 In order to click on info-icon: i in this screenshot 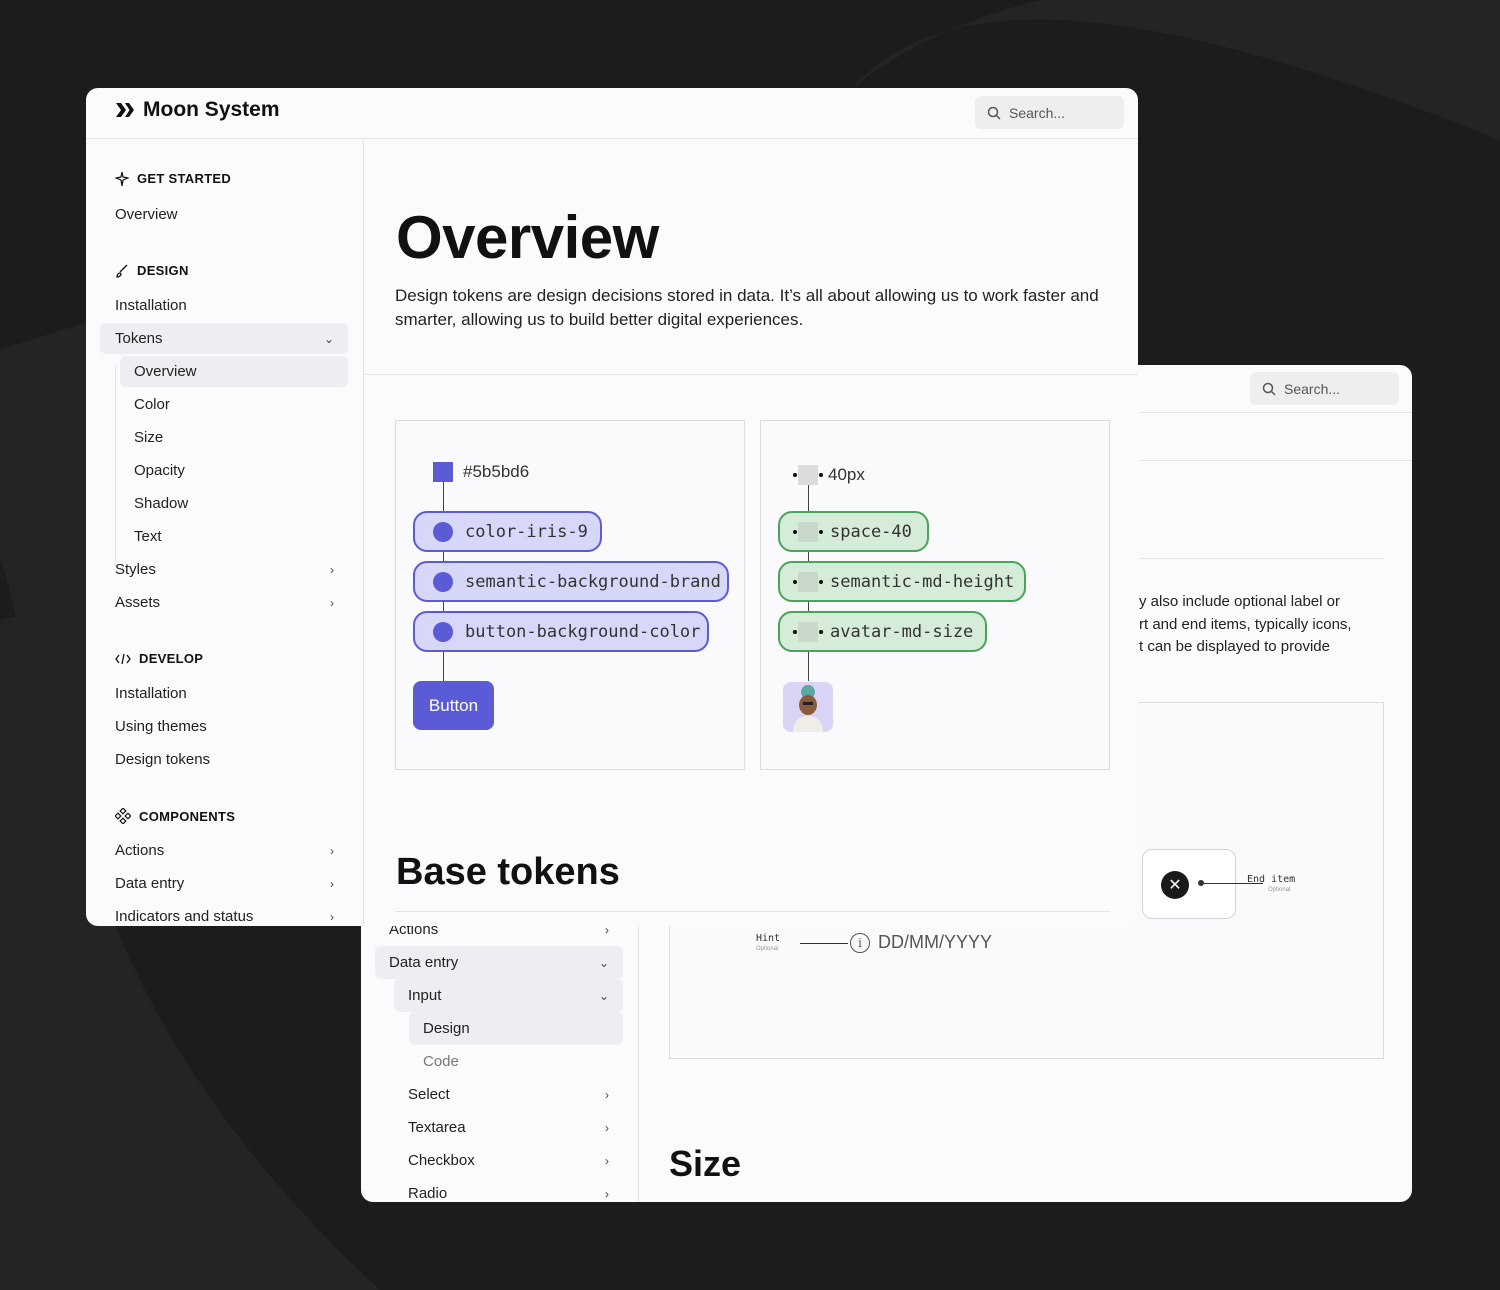, I will do `click(860, 943)`.